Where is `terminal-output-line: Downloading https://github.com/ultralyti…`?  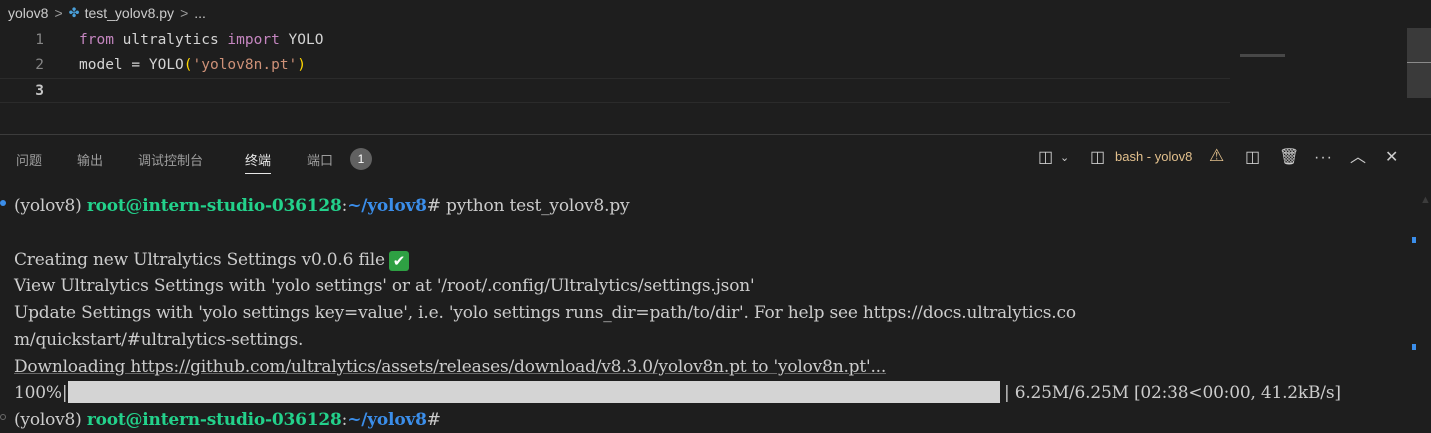 terminal-output-line: Downloading https://github.com/ultralyti… is located at coordinates (450, 367).